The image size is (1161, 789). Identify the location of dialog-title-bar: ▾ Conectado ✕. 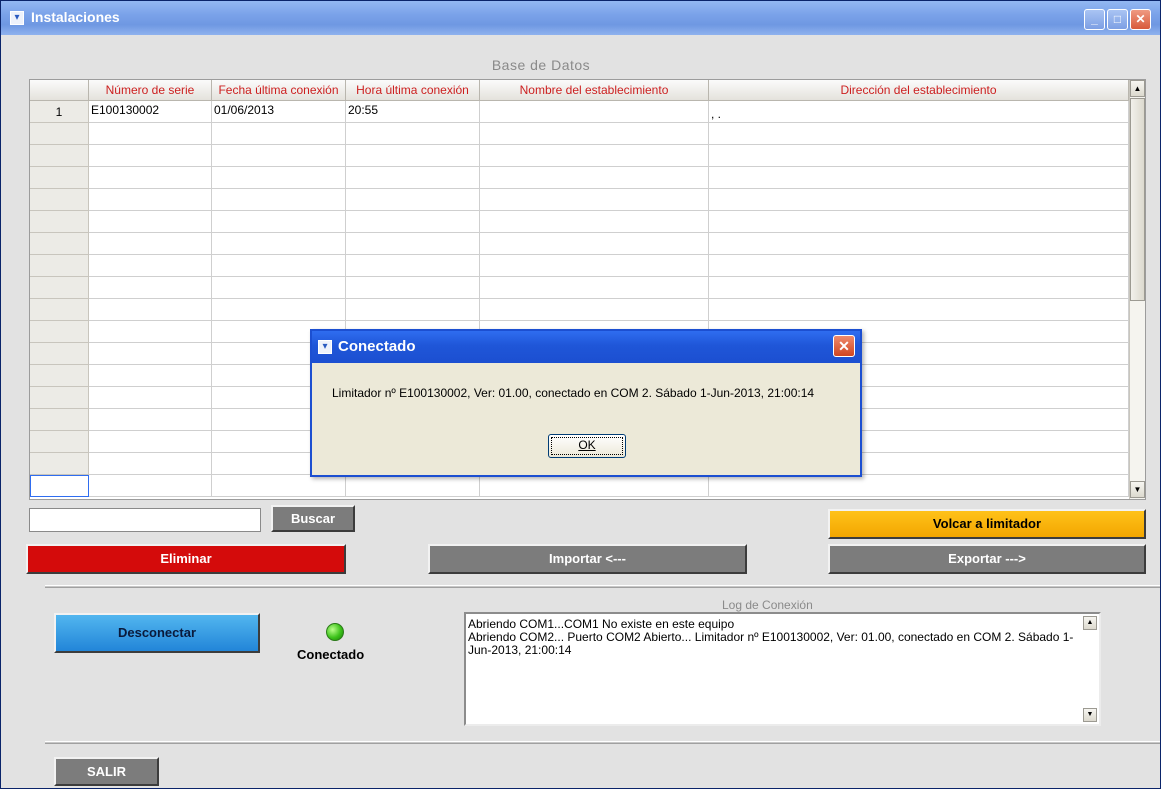
(586, 347).